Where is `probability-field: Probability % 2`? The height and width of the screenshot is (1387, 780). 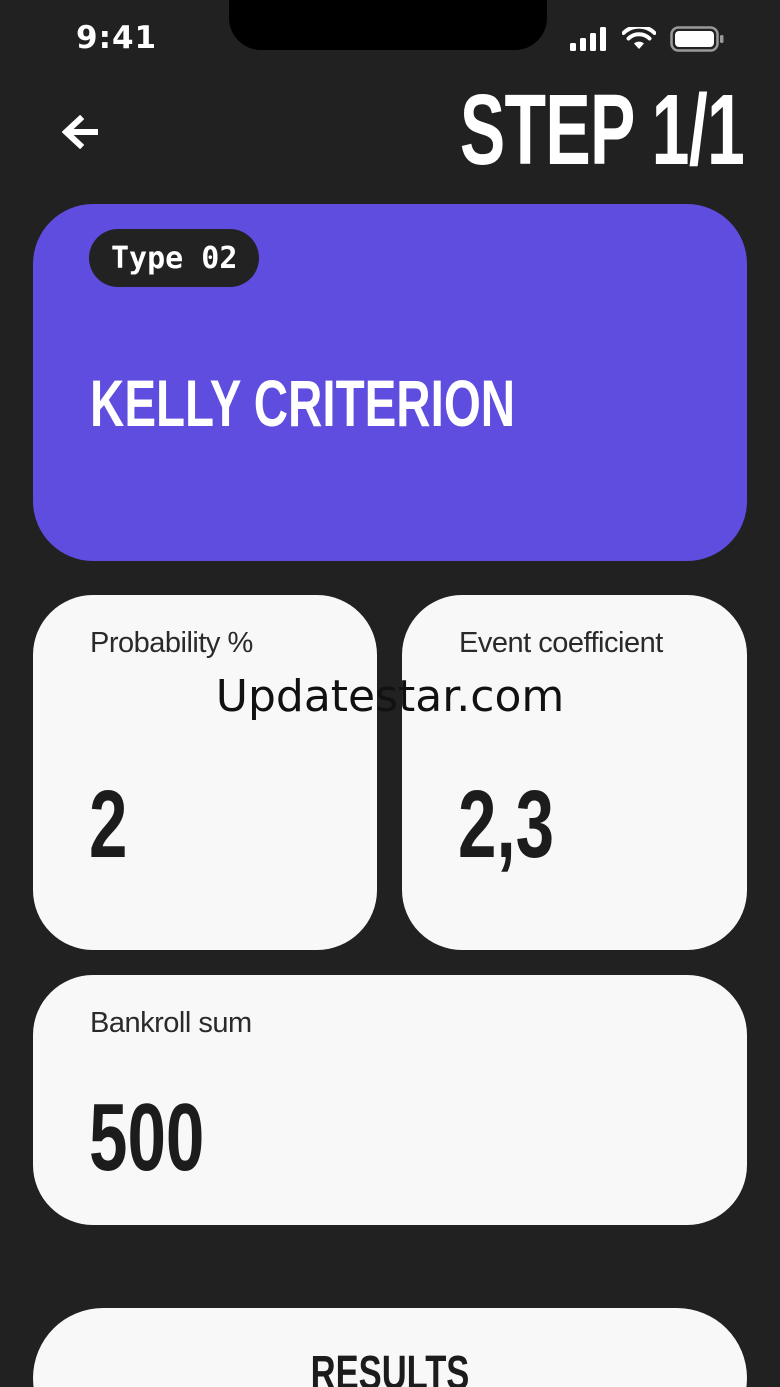
probability-field: Probability % 2 is located at coordinates (205, 772).